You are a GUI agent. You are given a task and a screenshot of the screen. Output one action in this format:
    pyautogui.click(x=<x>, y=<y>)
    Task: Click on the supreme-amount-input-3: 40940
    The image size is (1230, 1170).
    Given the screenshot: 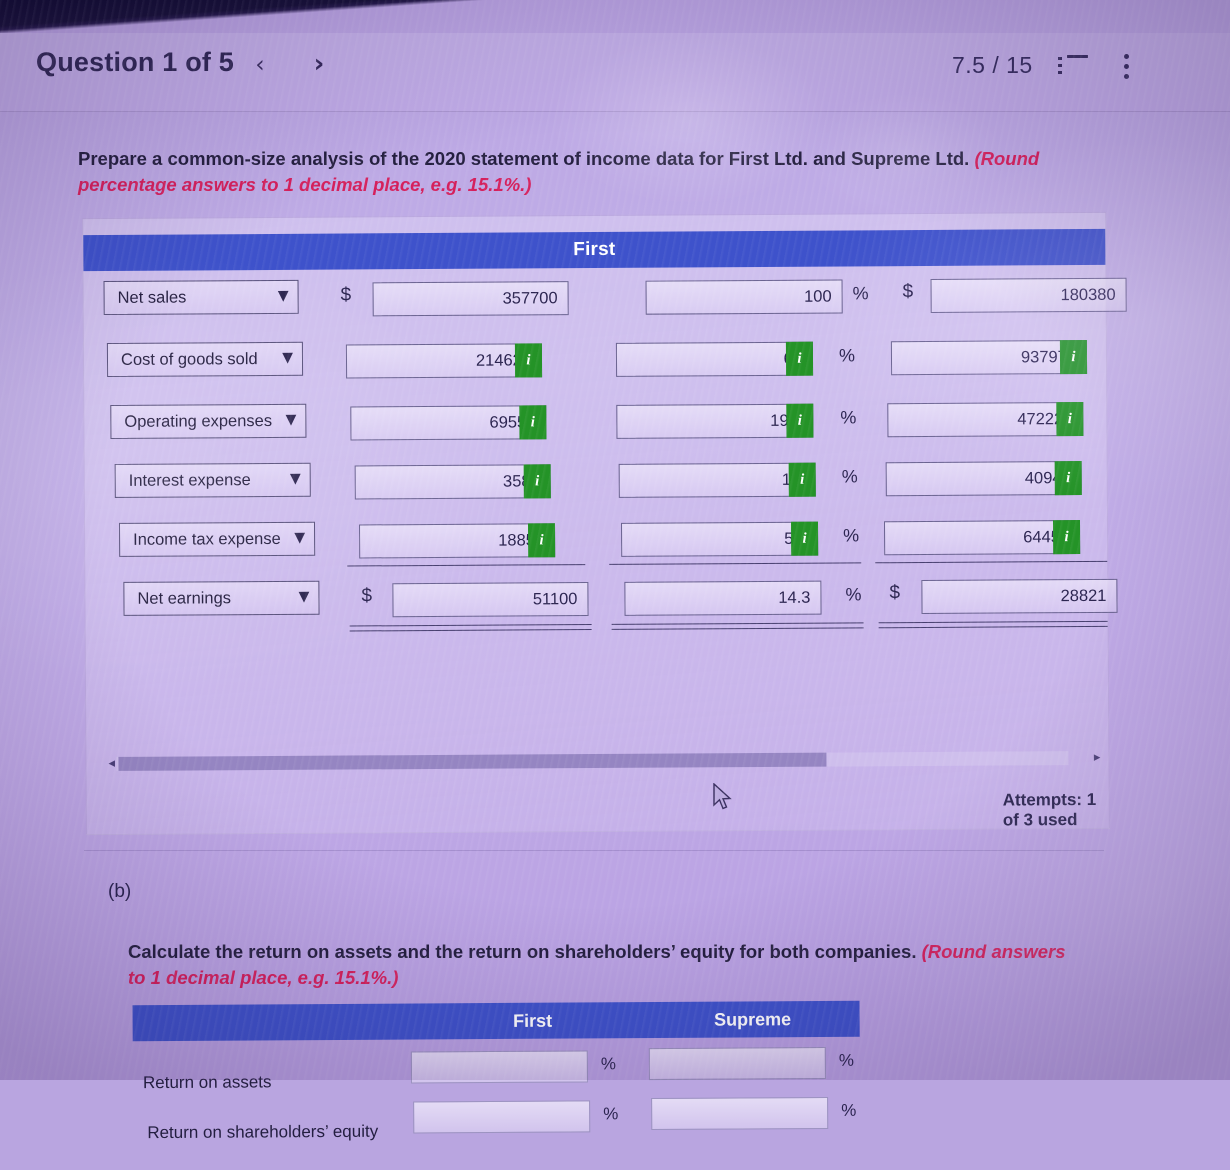 What is the action you would take?
    pyautogui.click(x=983, y=479)
    